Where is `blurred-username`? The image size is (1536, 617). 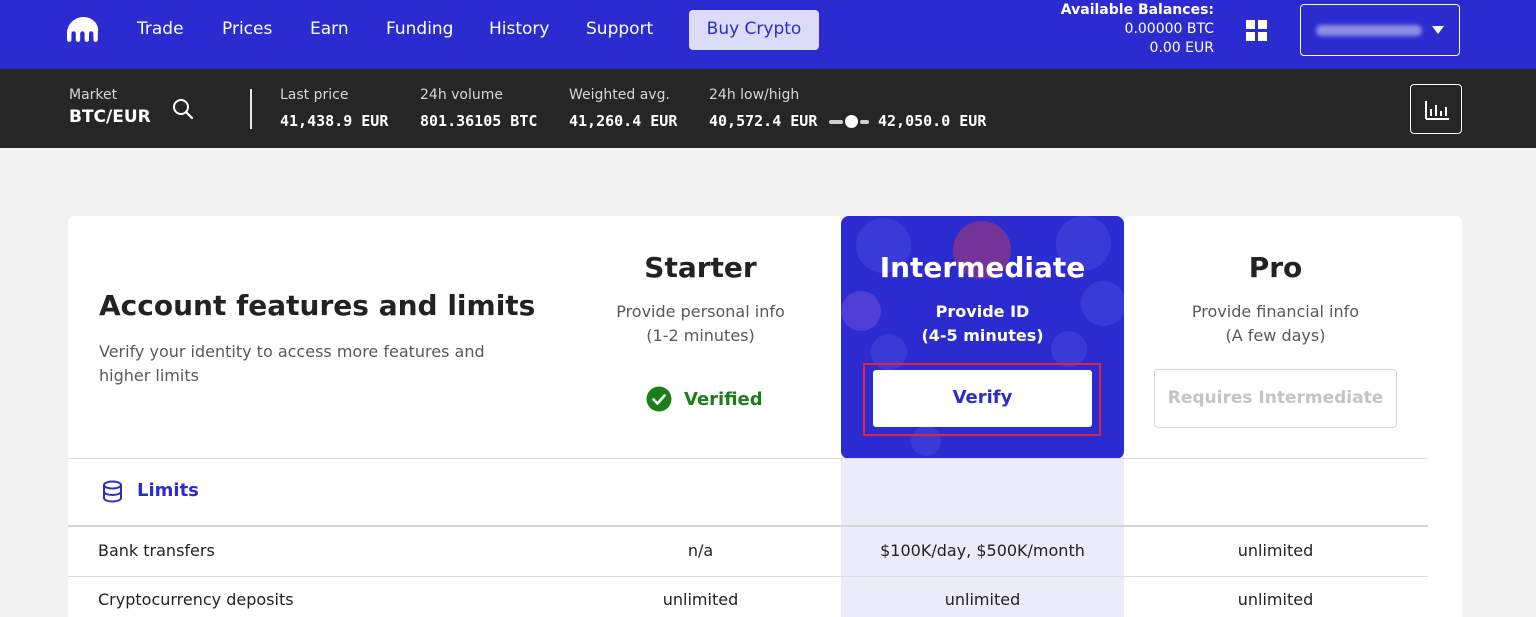
blurred-username is located at coordinates (1369, 30).